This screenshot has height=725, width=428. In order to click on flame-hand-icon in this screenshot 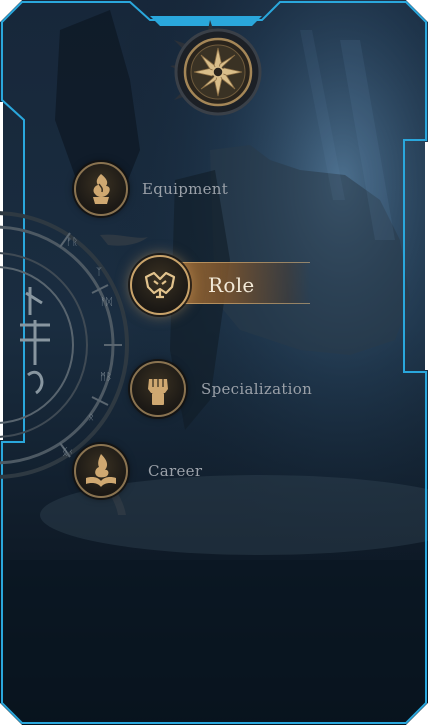, I will do `click(101, 189)`.